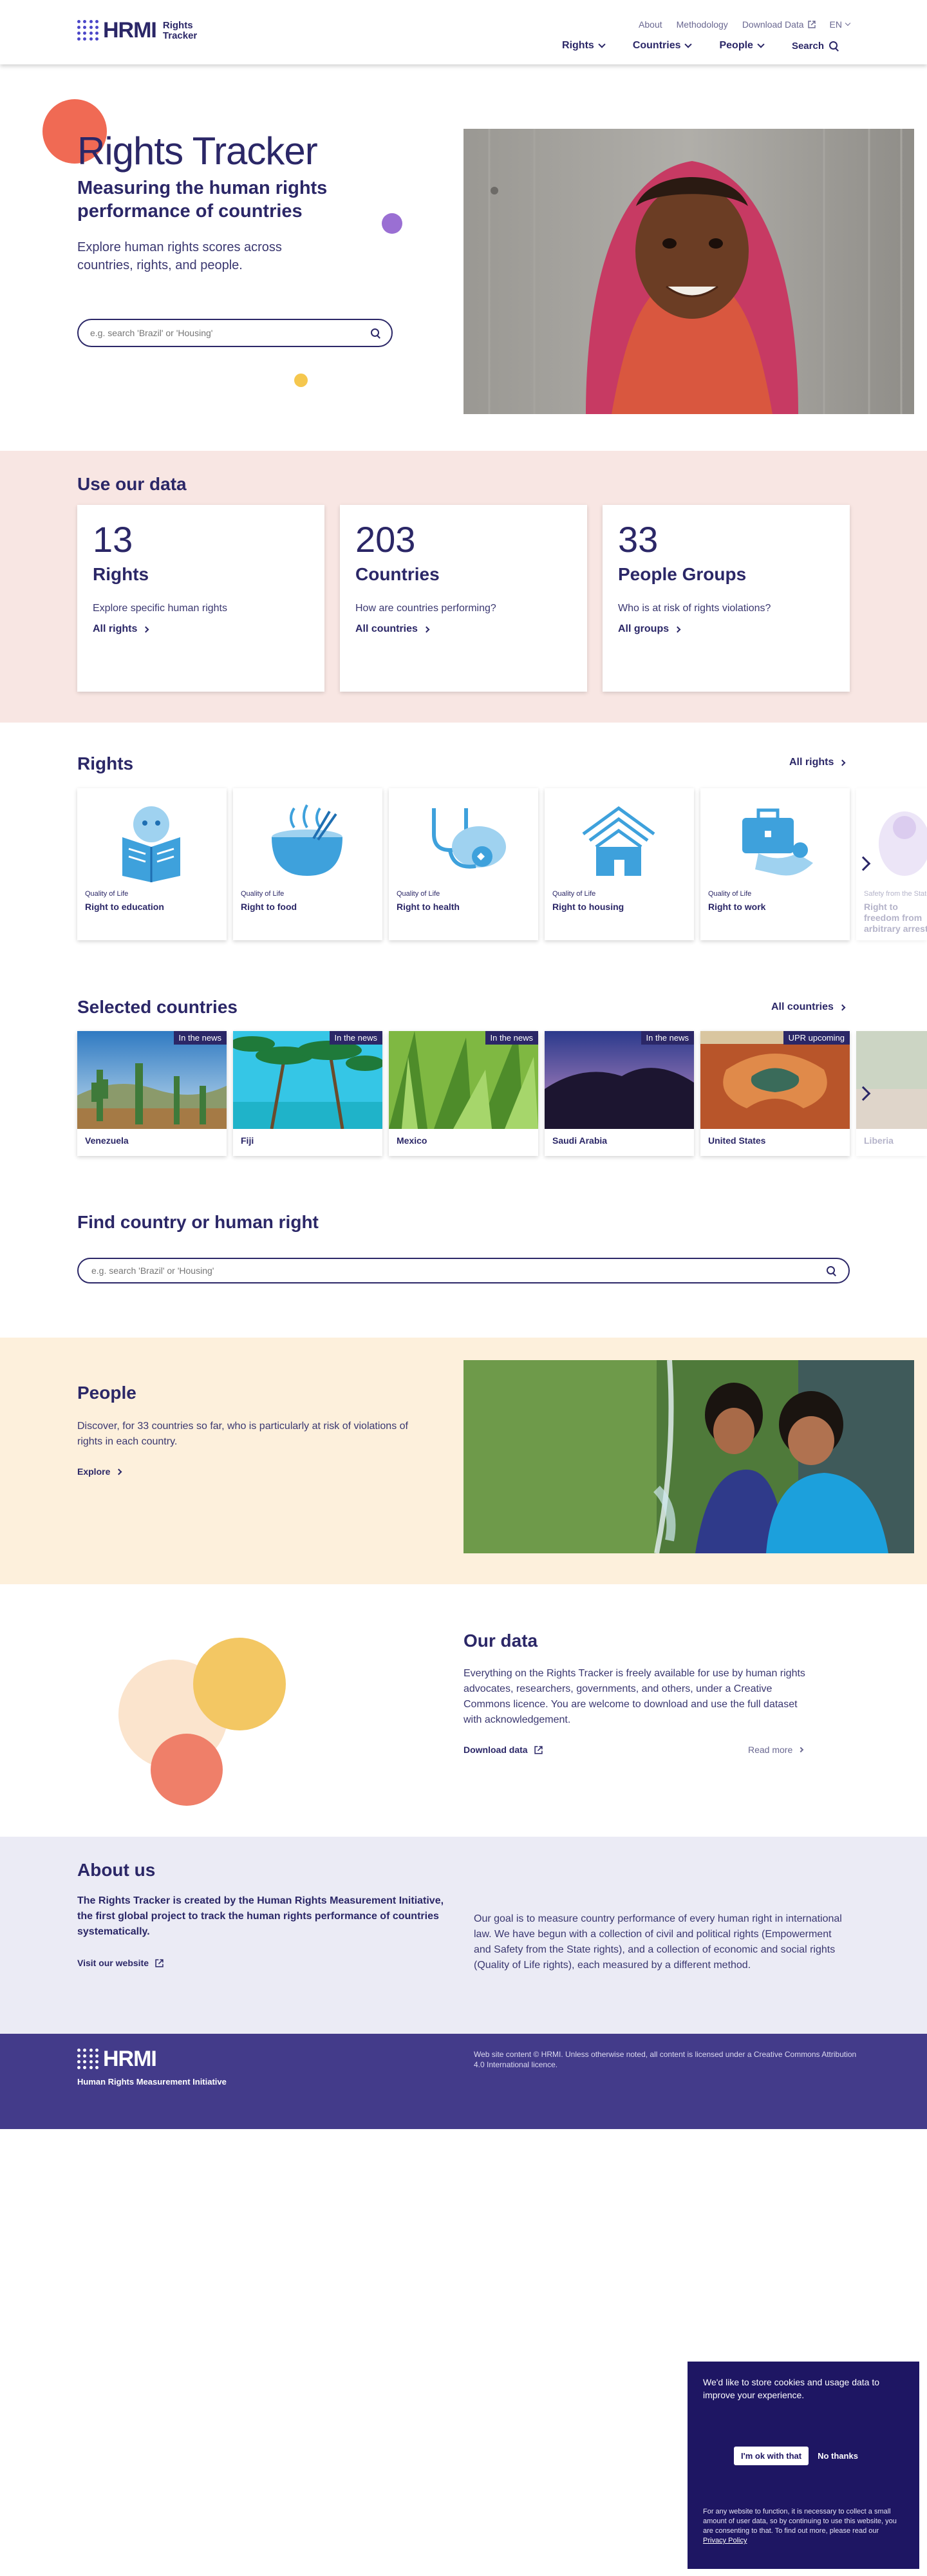  What do you see at coordinates (815, 46) in the screenshot?
I see `nav-search: Search` at bounding box center [815, 46].